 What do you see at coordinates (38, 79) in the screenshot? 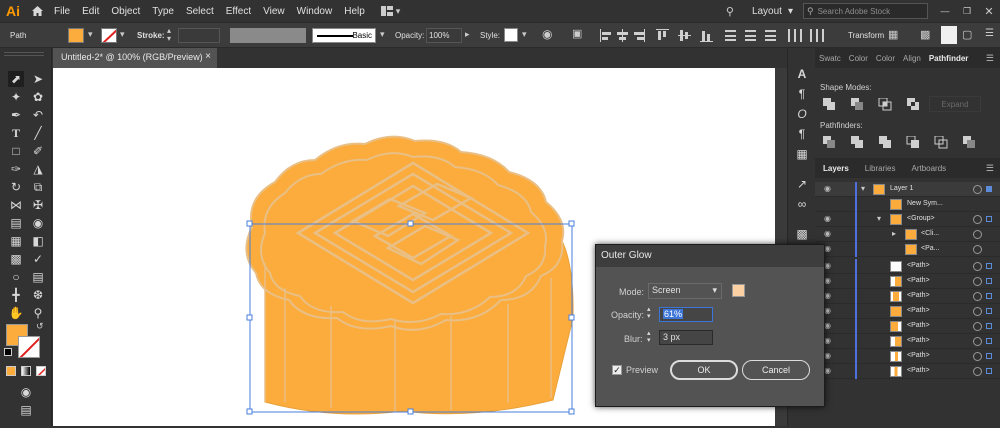
I see `direct-selection-tool-icon: ➤` at bounding box center [38, 79].